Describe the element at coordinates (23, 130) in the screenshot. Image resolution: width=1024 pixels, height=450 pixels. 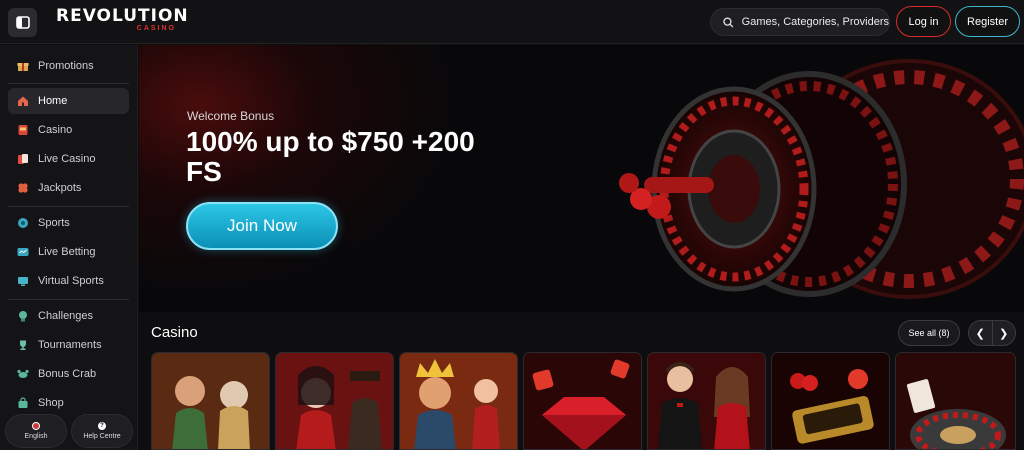
I see `slot-icon` at that location.